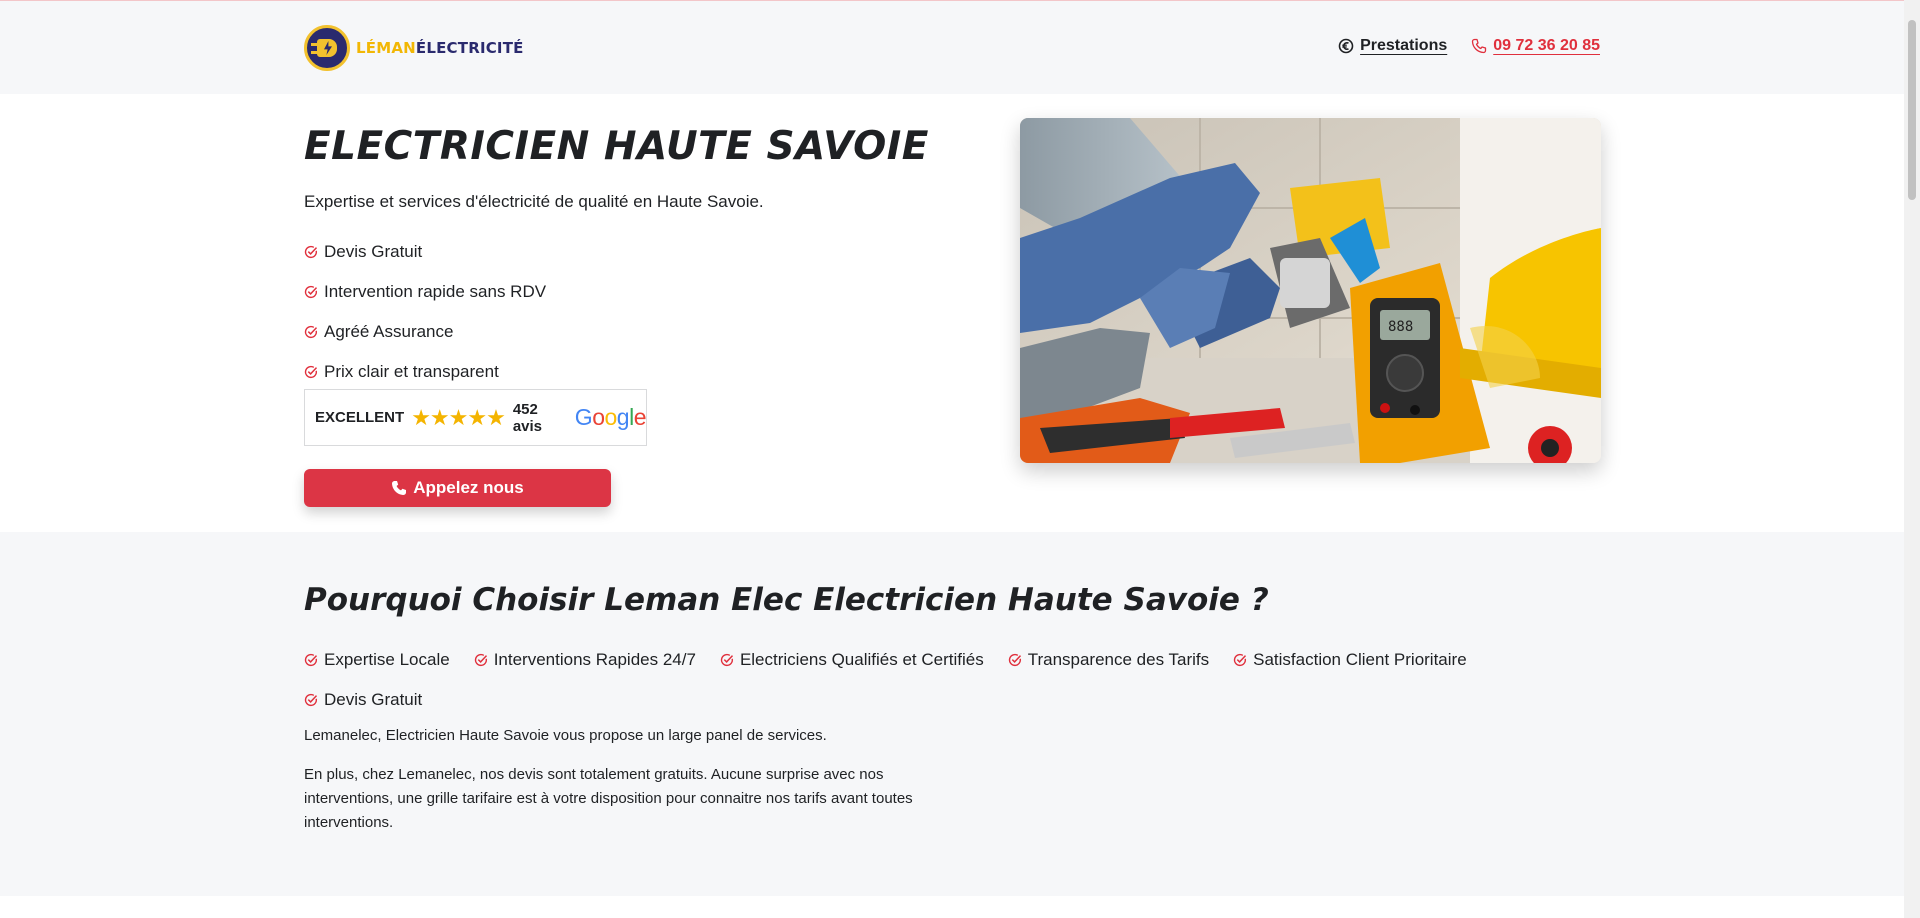 The width and height of the screenshot is (1920, 918). Describe the element at coordinates (399, 488) in the screenshot. I see `phone-handset-icon` at that location.